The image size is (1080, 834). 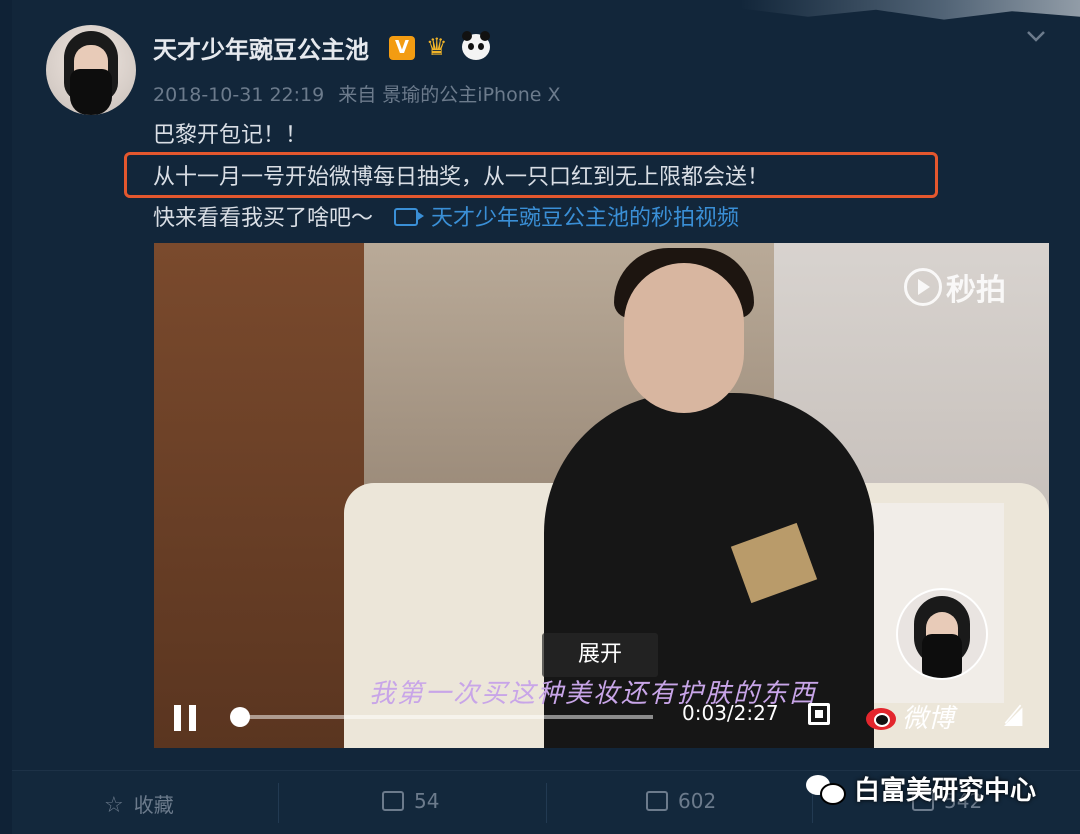 What do you see at coordinates (476, 46) in the screenshot?
I see `panda-eyes` at bounding box center [476, 46].